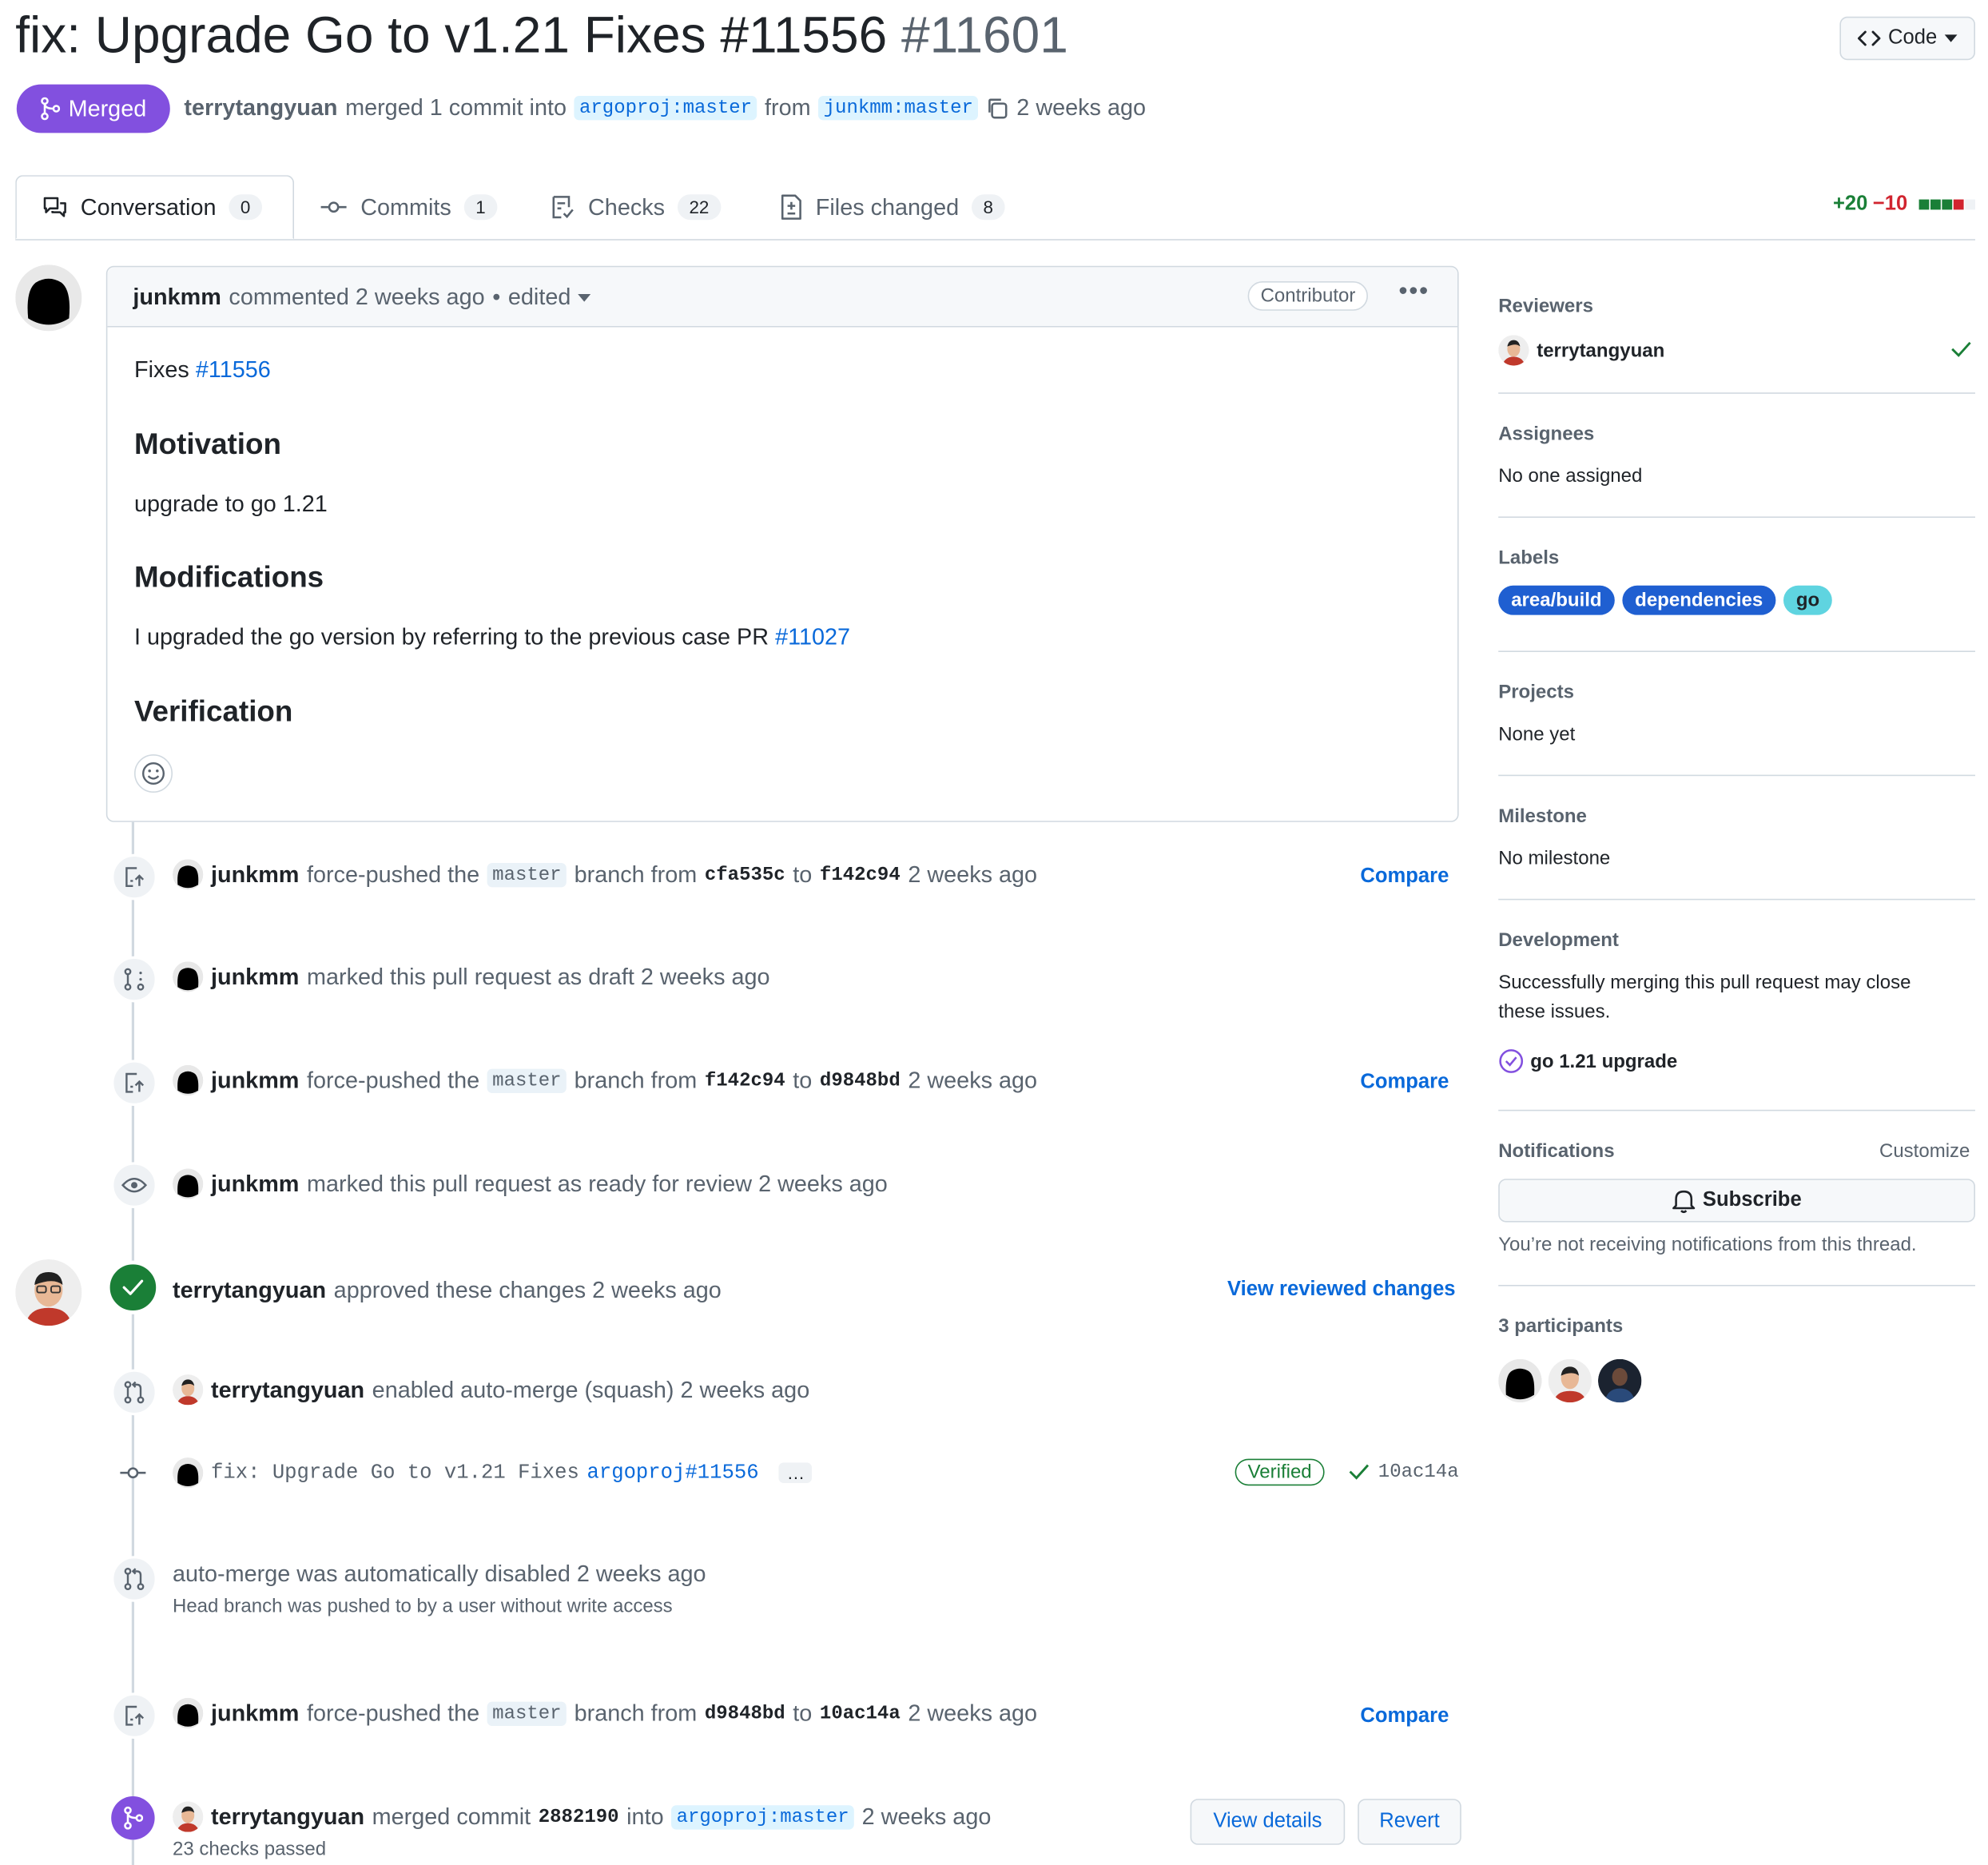 This screenshot has height=1865, width=1988. I want to click on commit-sha-to: 10ac14a, so click(861, 1713).